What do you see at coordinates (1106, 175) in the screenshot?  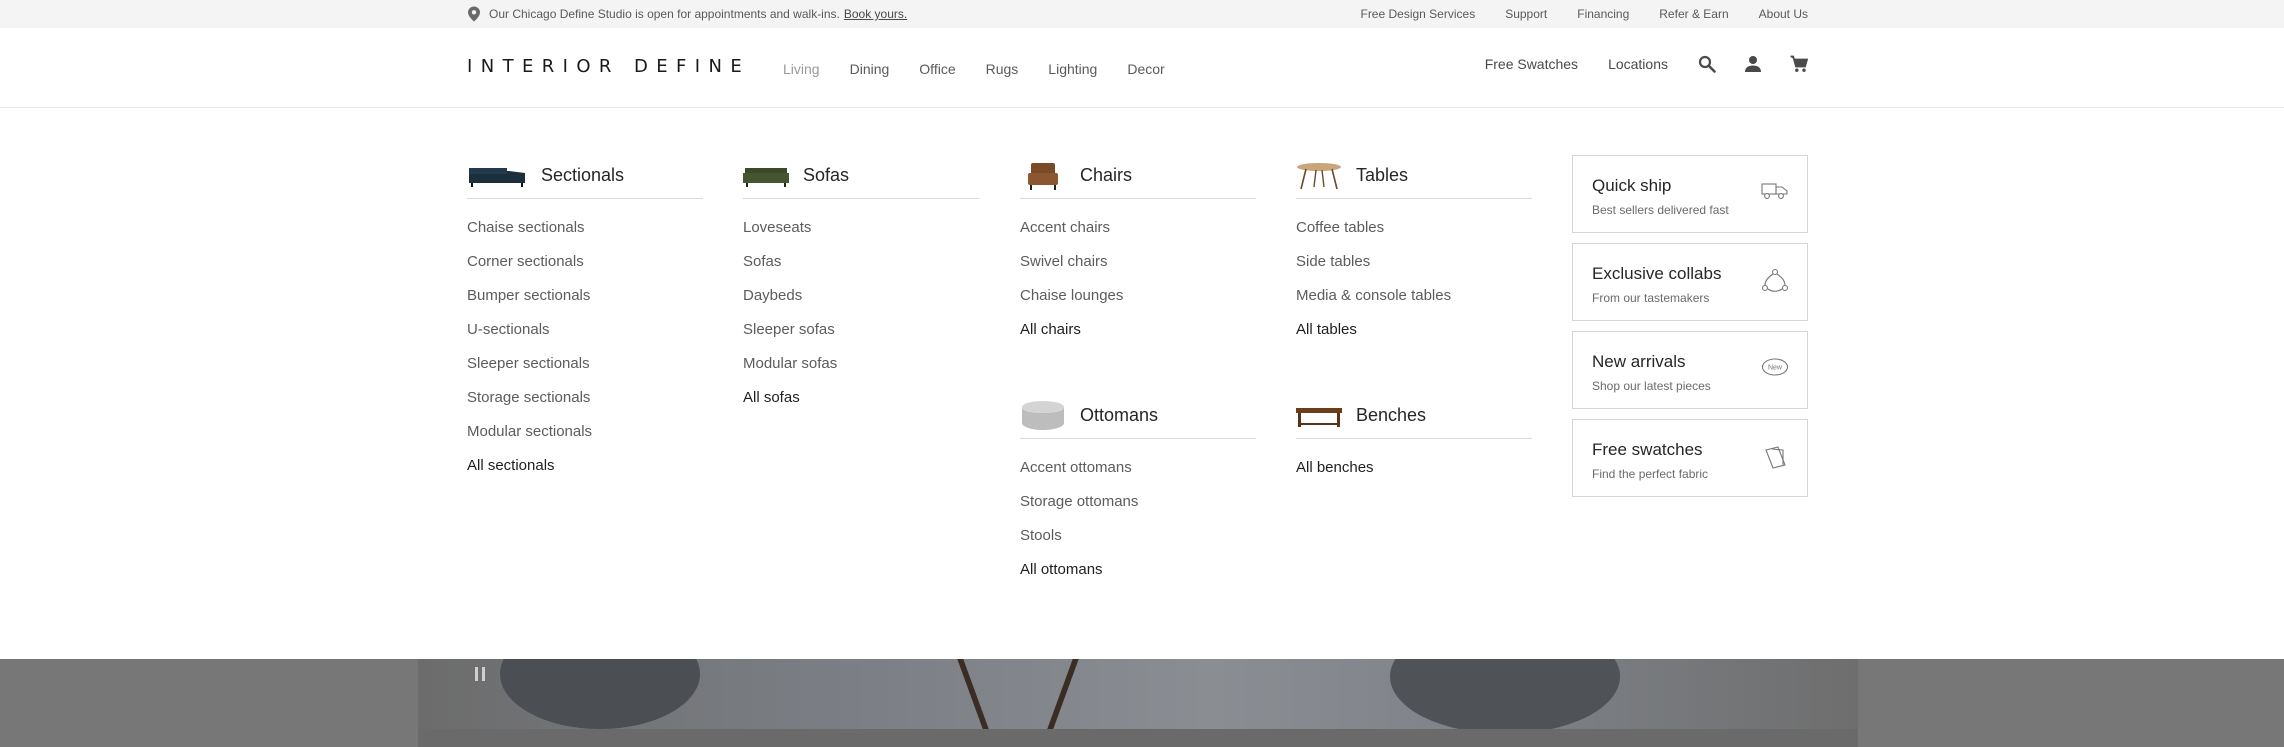 I see `category-title: Chairs` at bounding box center [1106, 175].